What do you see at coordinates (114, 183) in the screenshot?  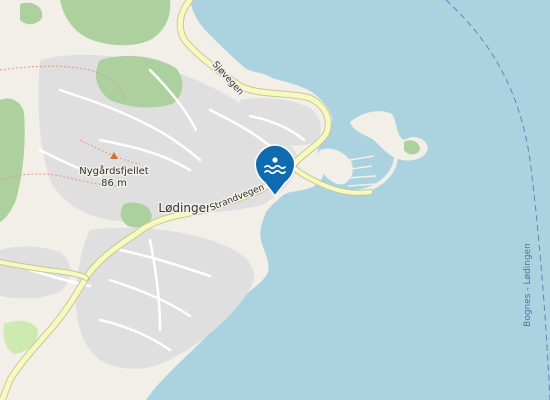 I see `peak-elevation-label: 86 m` at bounding box center [114, 183].